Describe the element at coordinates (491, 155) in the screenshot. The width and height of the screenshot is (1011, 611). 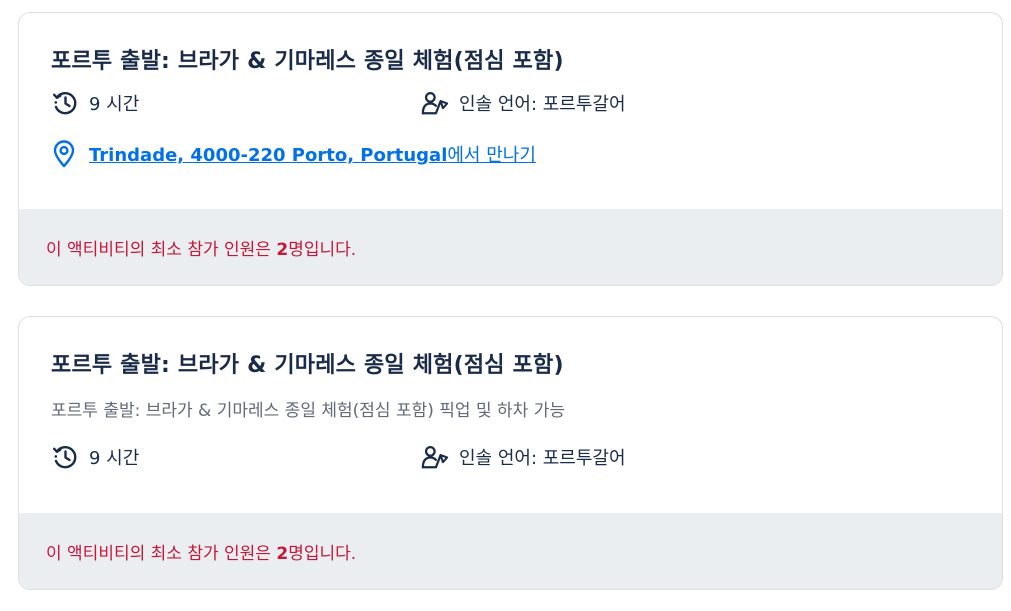
I see `meeting-point-suffix: 에서 만나기` at that location.